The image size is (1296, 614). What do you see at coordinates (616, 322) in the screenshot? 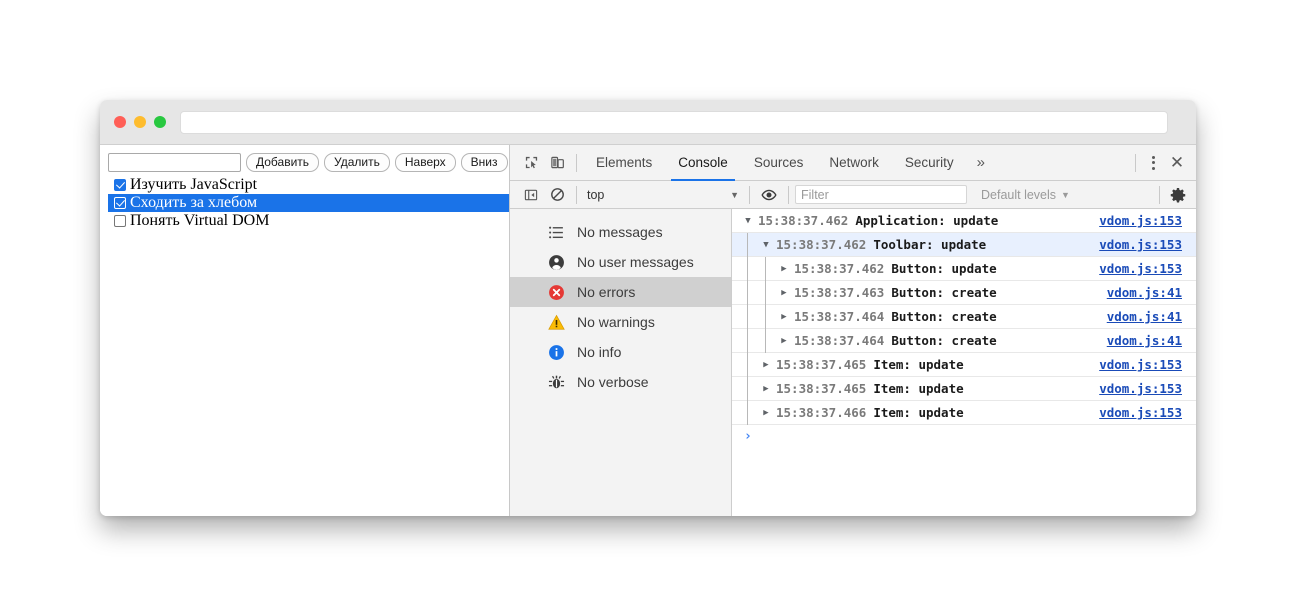
I see `console-sidebar-item-label: No warnings` at bounding box center [616, 322].